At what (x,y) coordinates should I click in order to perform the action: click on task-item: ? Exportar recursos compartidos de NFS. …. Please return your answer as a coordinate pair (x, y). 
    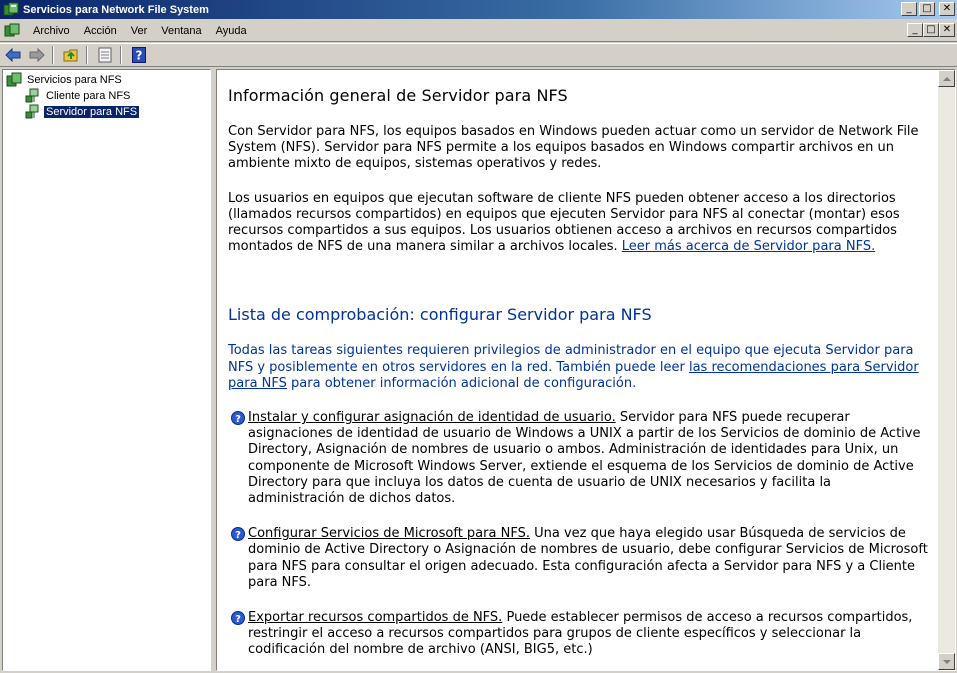
    Looking at the image, I should click on (578, 634).